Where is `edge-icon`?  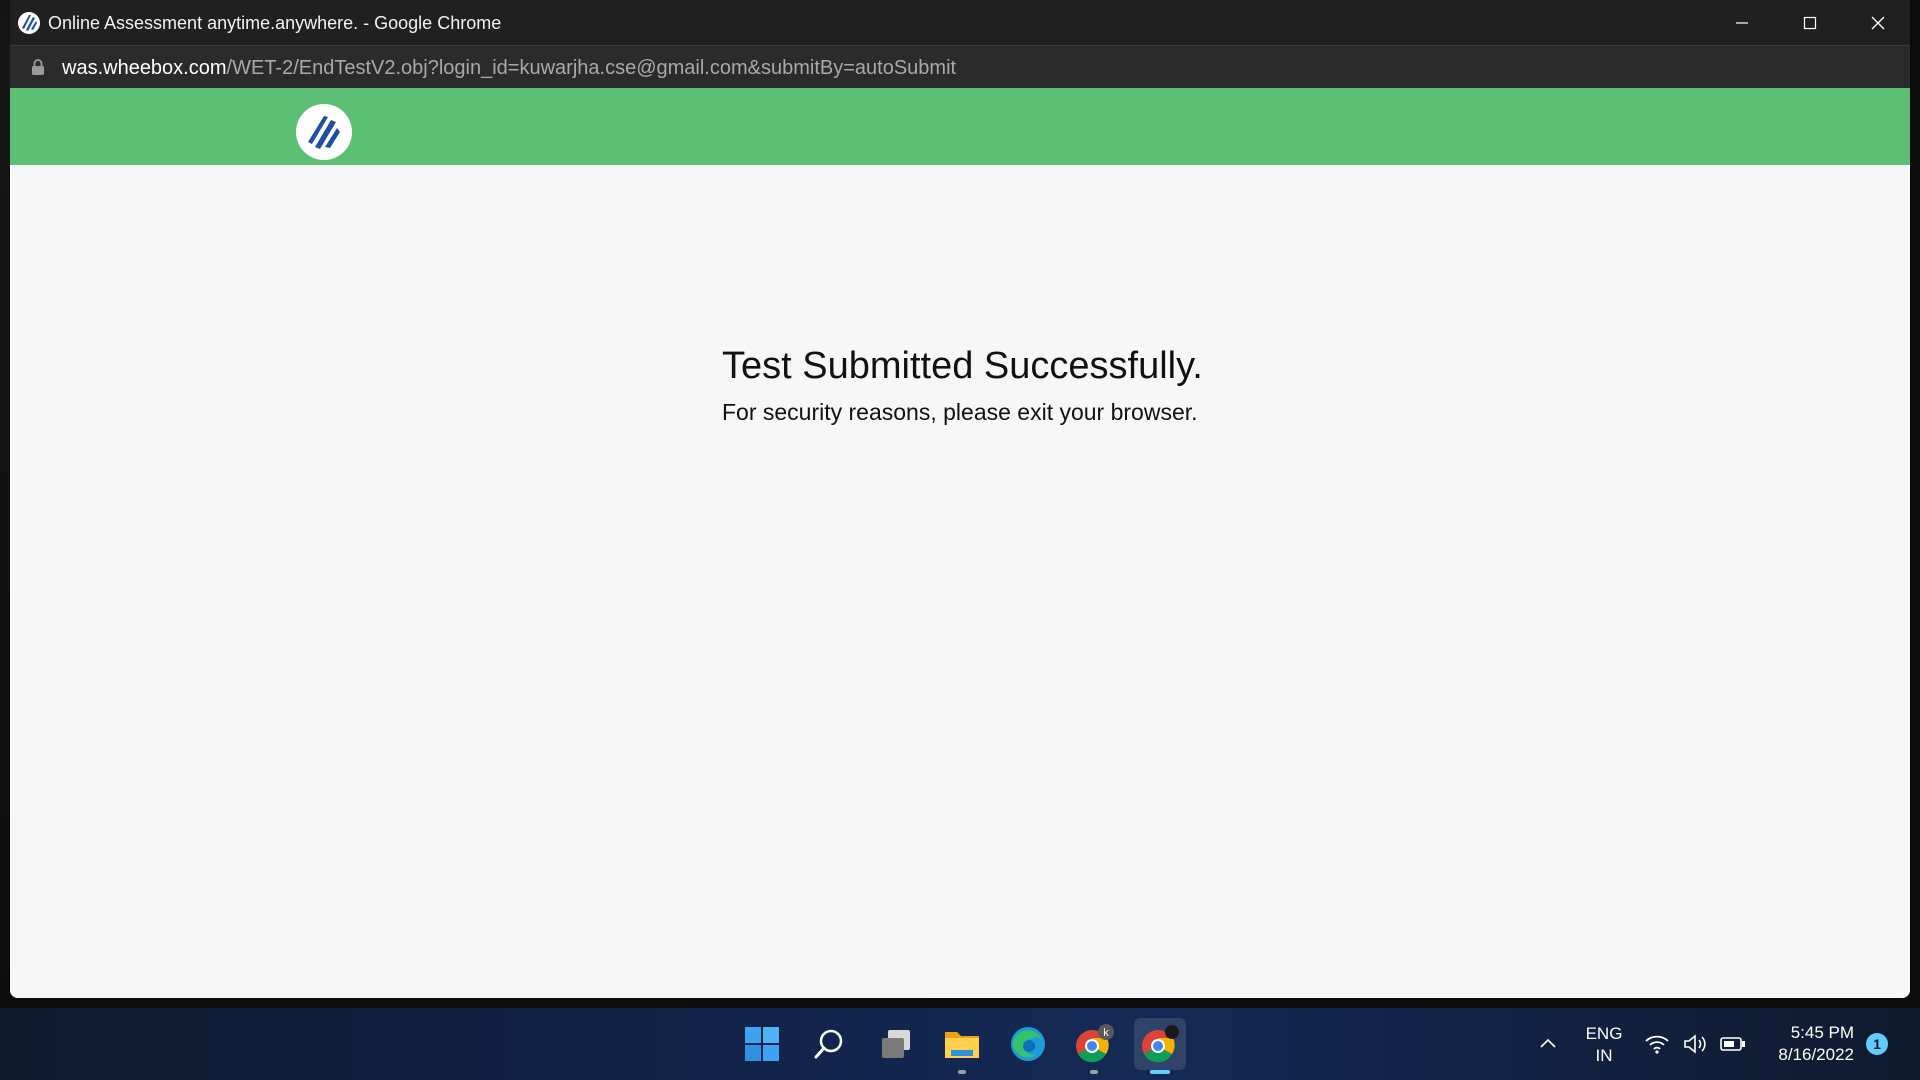
edge-icon is located at coordinates (1028, 1044).